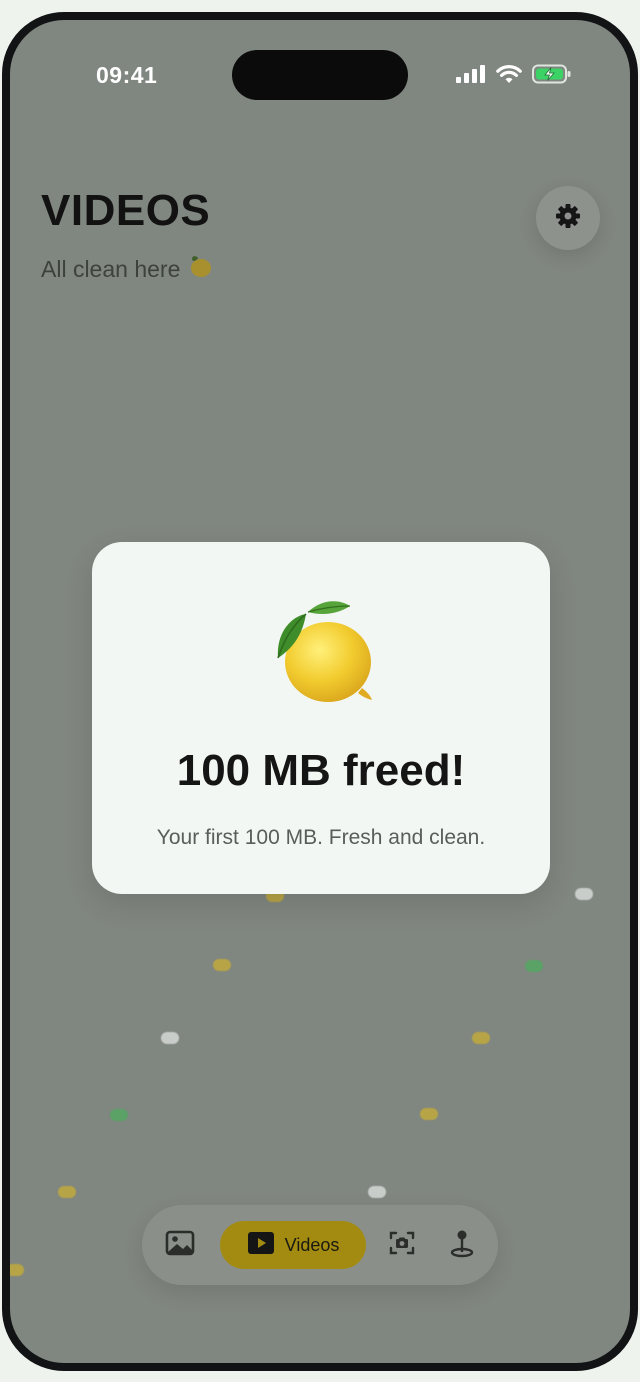  I want to click on screenshot-icon, so click(402, 1245).